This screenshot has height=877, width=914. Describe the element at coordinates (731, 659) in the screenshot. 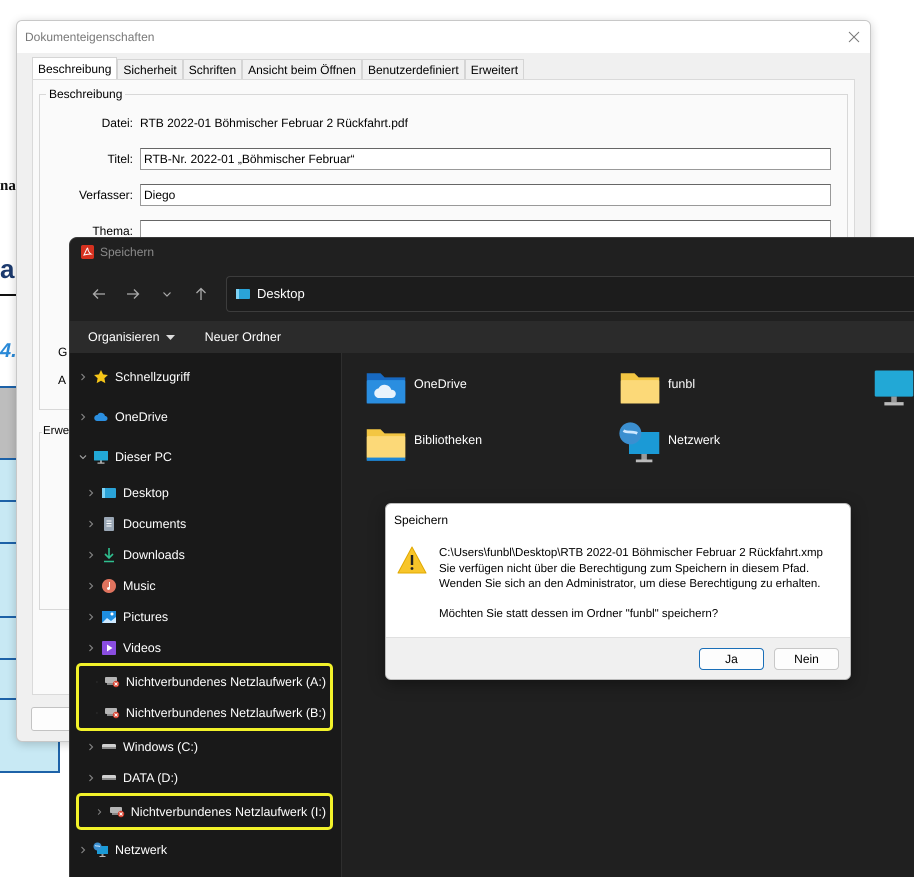

I see `dialog-button: Ja` at that location.